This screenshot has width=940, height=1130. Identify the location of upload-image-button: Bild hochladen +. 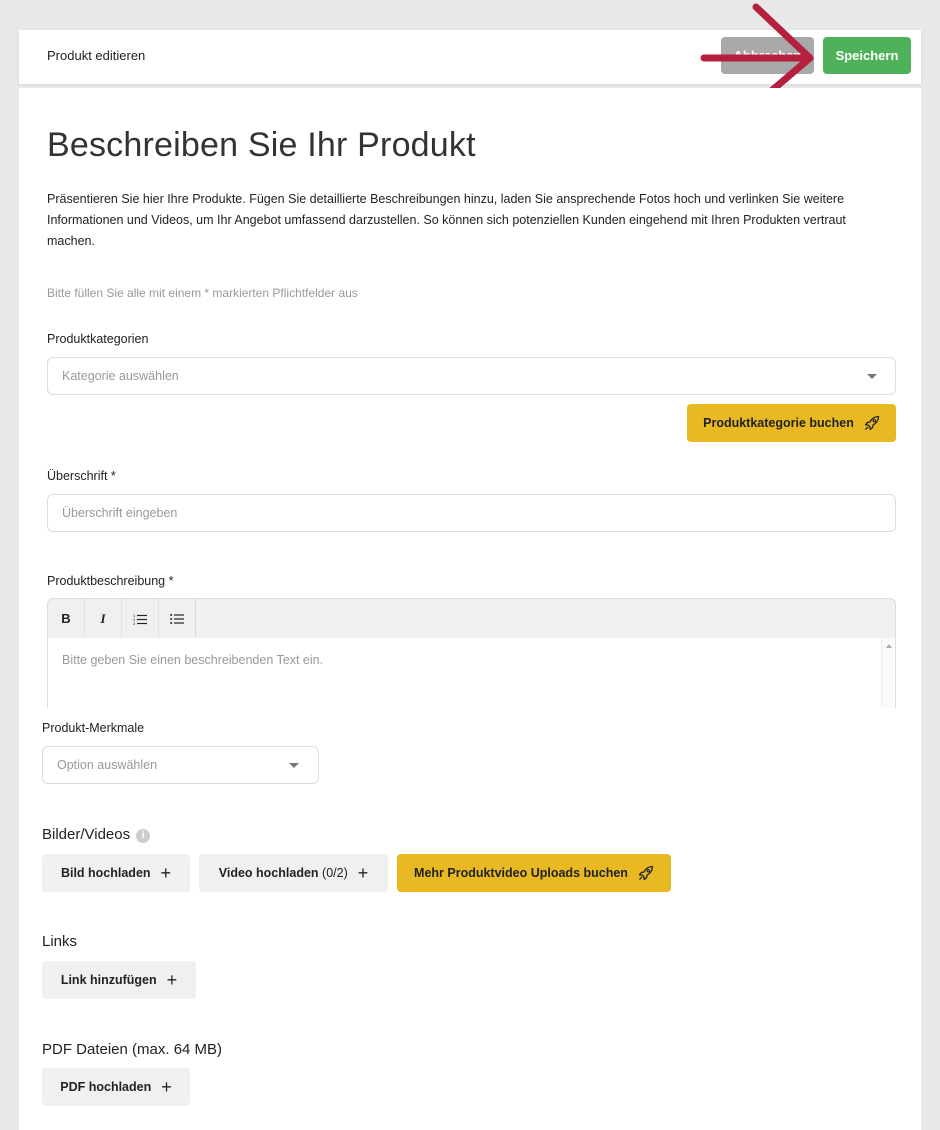
(116, 873).